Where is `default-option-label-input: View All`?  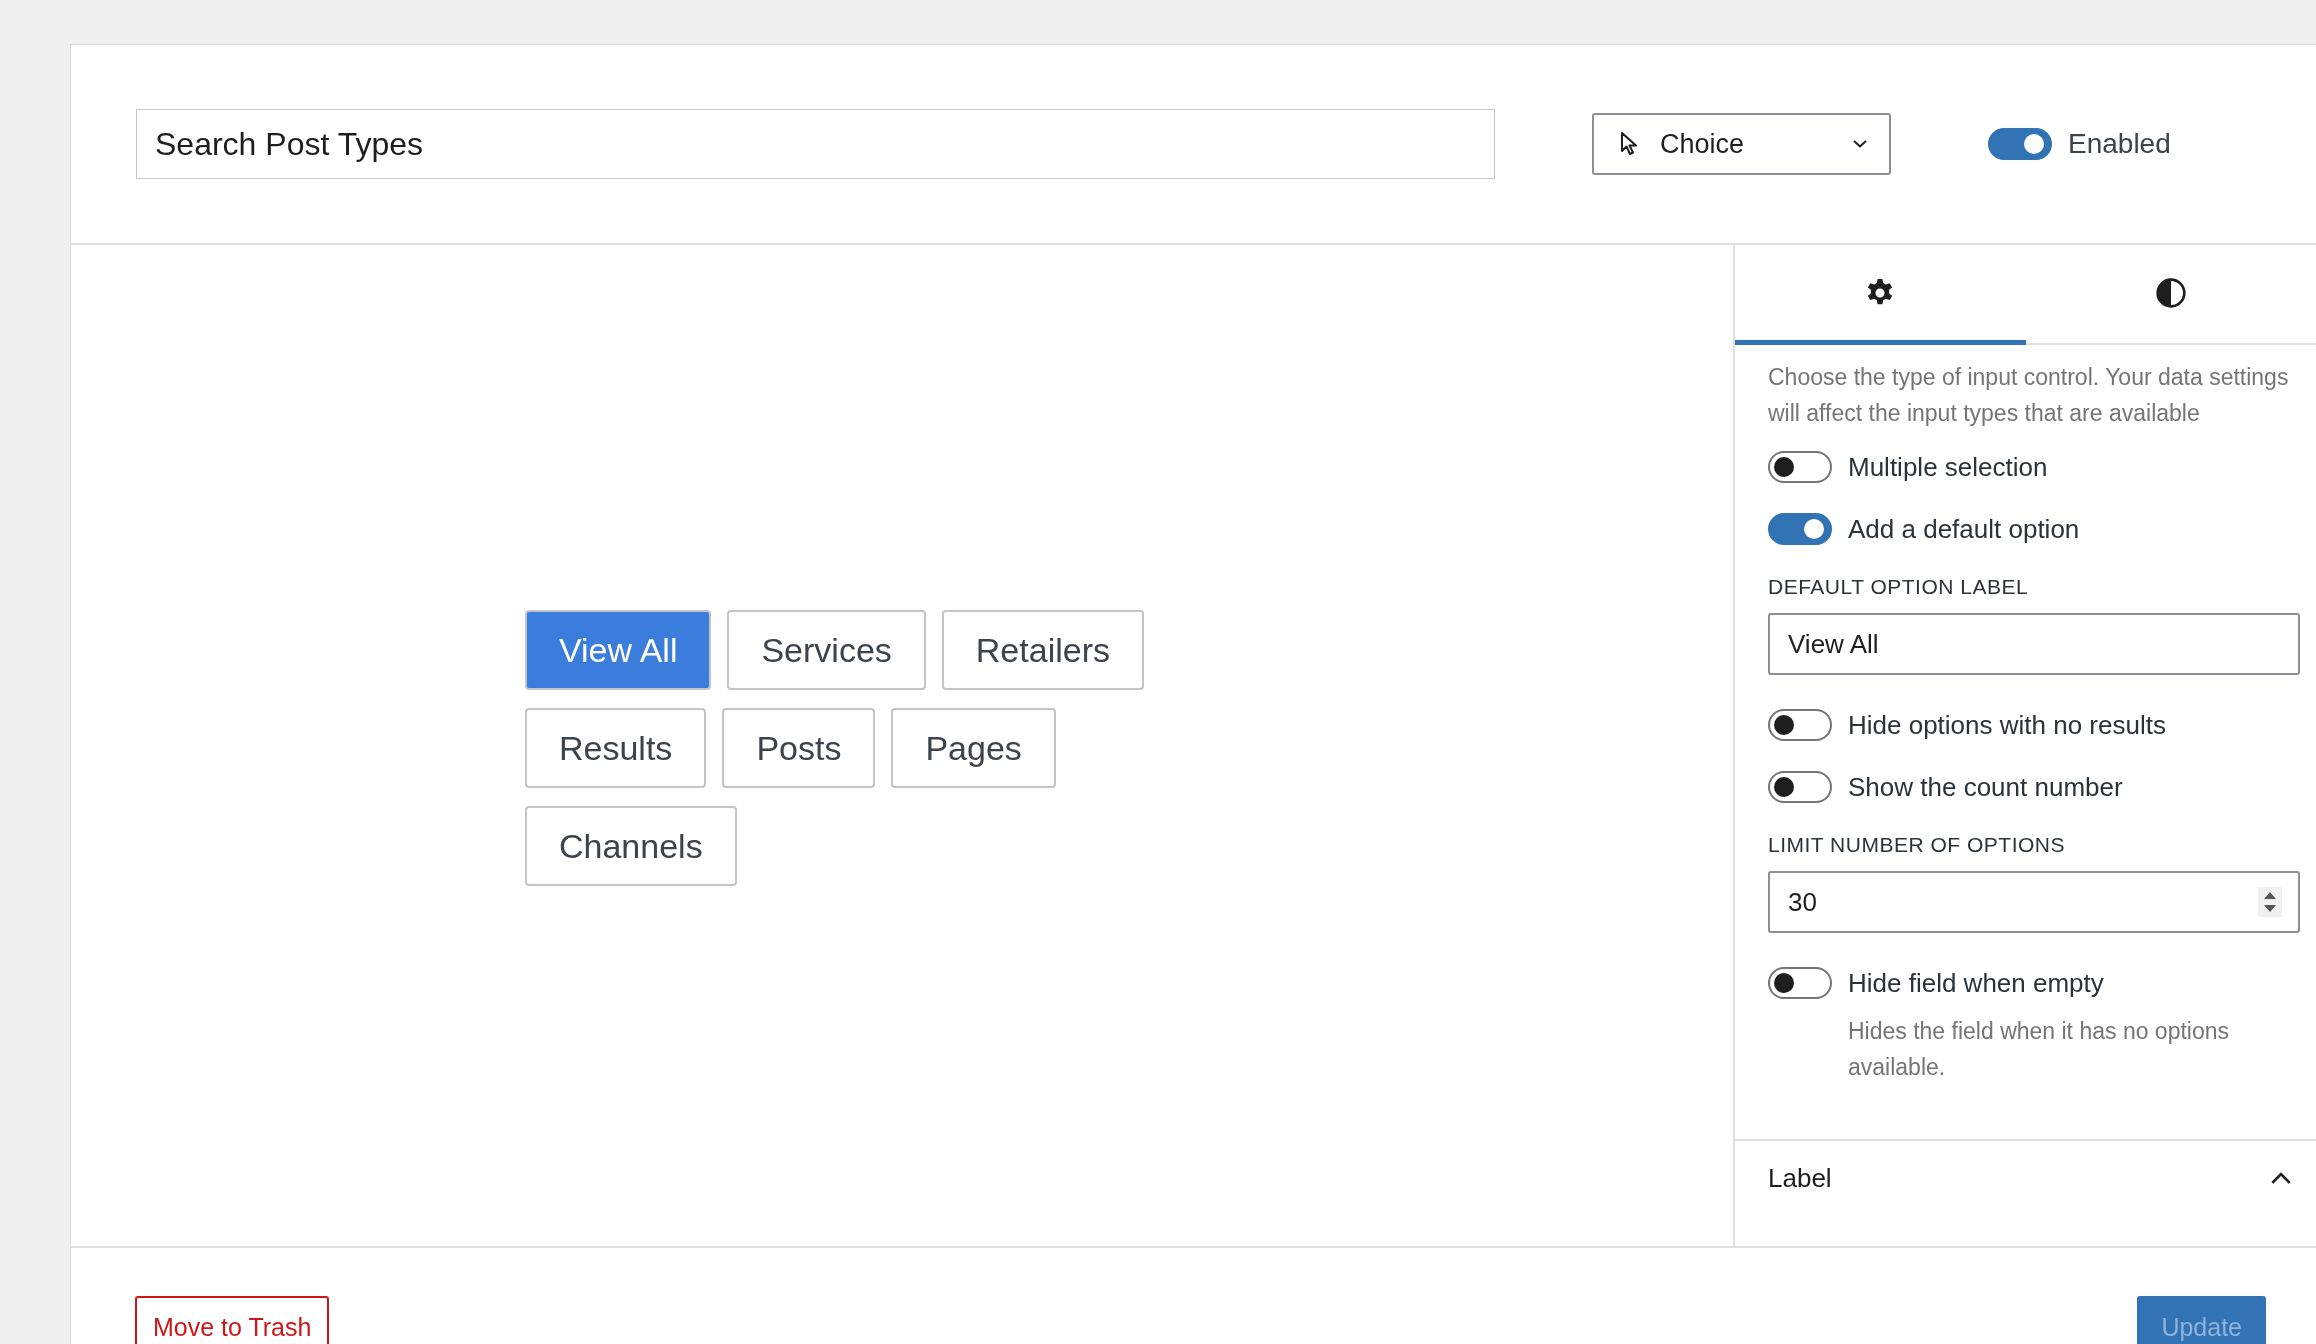 default-option-label-input: View All is located at coordinates (2034, 644).